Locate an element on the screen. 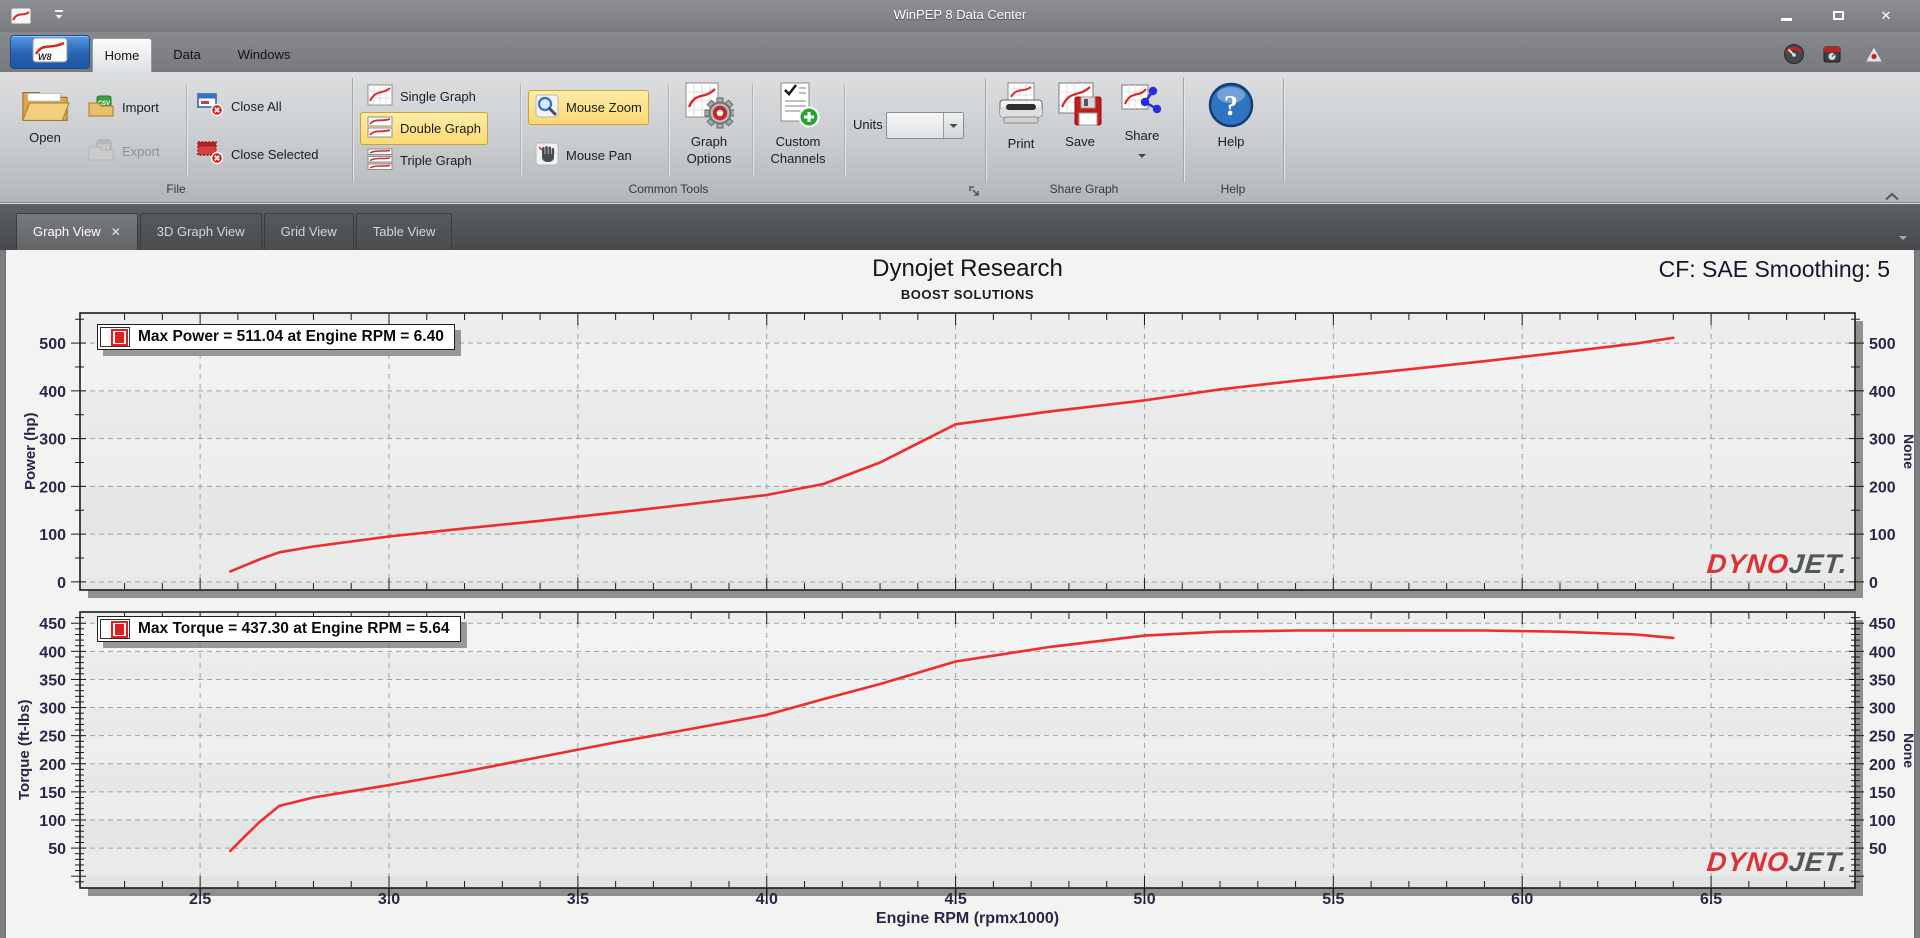 The image size is (1920, 938). csv-export-icon: CSV is located at coordinates (101, 151).